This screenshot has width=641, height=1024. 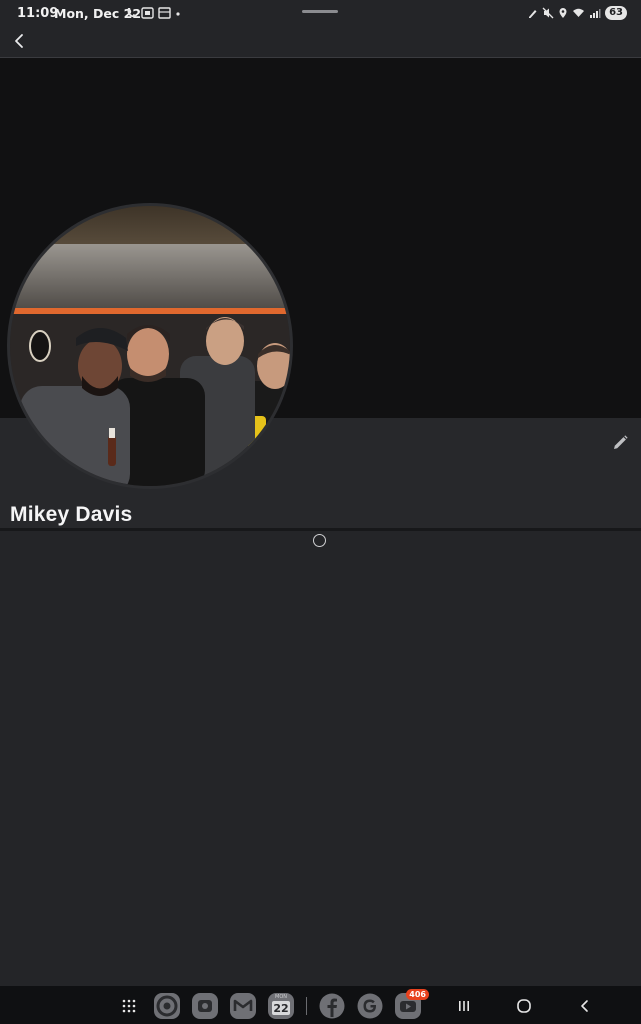 What do you see at coordinates (147, 13) in the screenshot?
I see `screenshot-icon` at bounding box center [147, 13].